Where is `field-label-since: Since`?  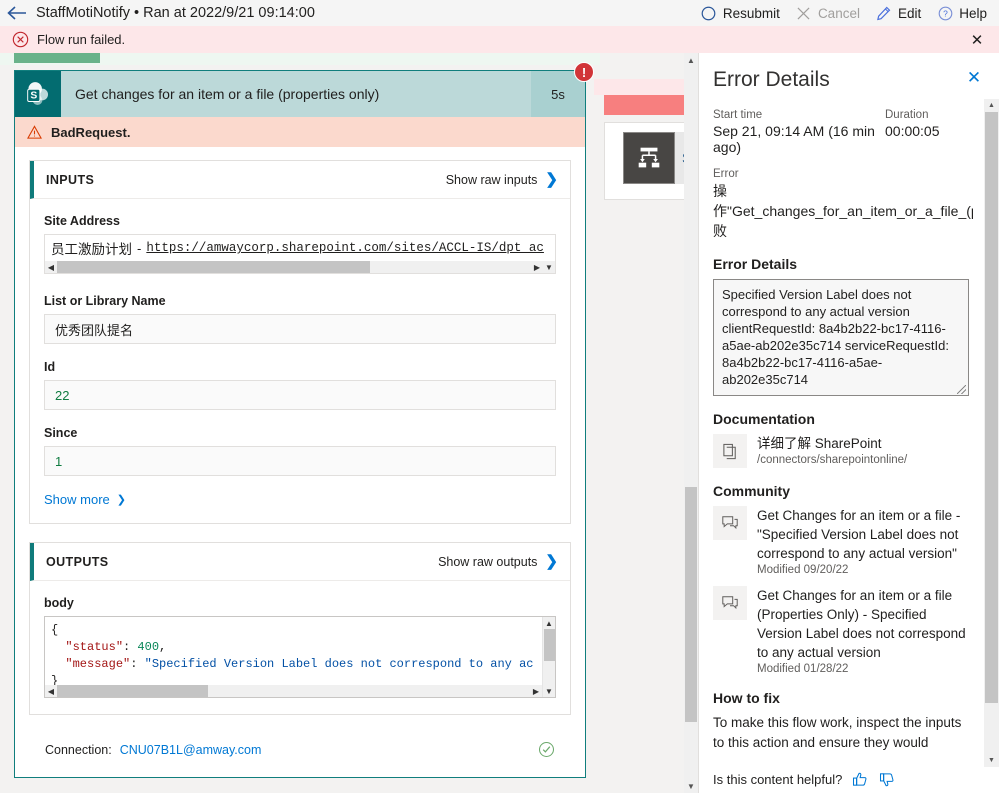
field-label-since: Since is located at coordinates (61, 433).